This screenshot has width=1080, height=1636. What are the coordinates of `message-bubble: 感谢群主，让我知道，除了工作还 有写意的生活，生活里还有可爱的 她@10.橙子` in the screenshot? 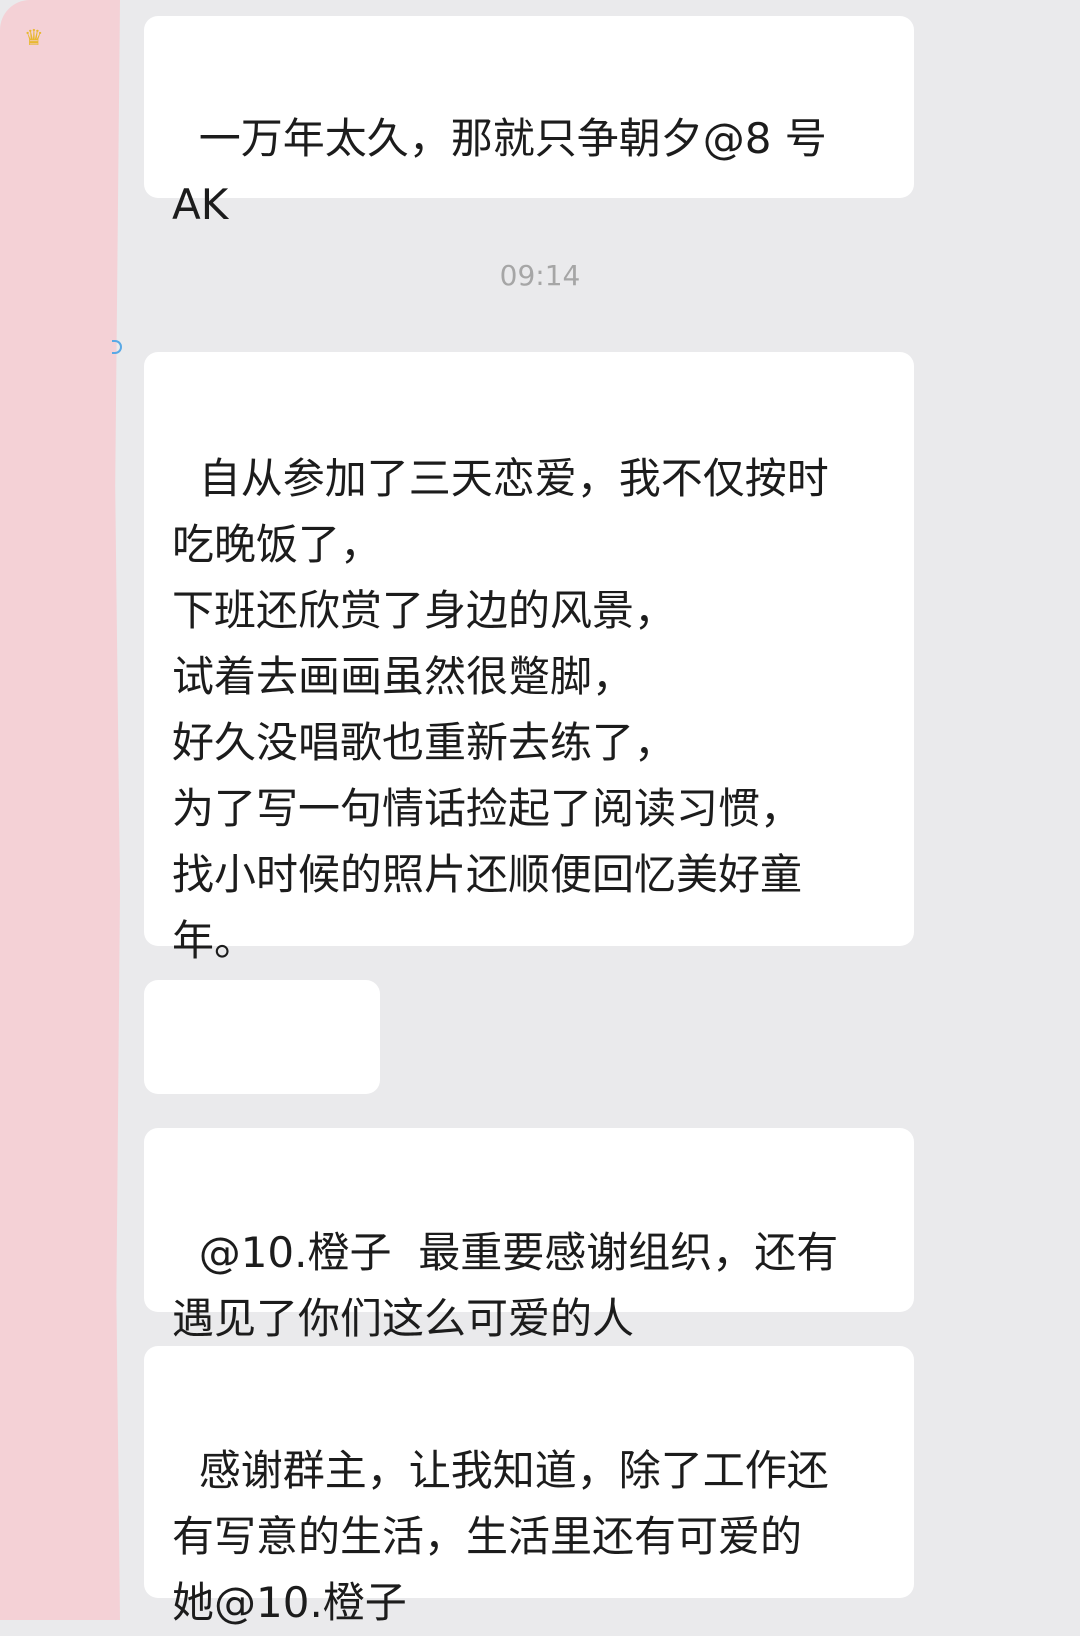 It's located at (529, 1486).